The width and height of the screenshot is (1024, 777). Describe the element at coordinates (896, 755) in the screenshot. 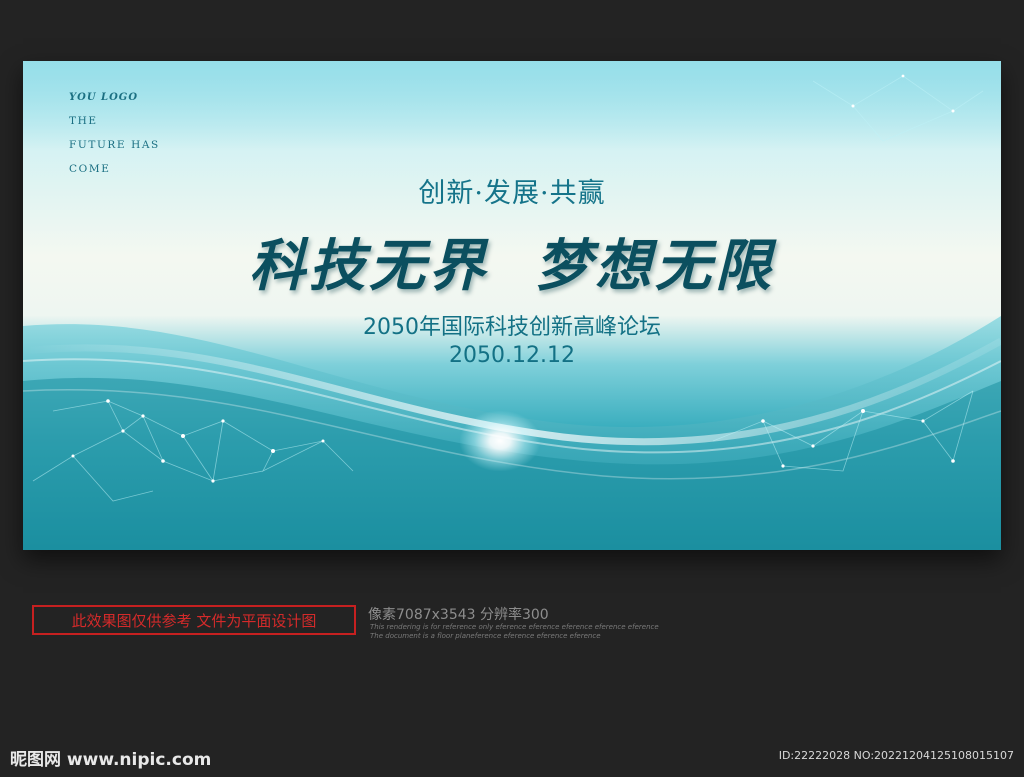

I see `image-id: ID:22222028 NO:20221204125108015107` at that location.